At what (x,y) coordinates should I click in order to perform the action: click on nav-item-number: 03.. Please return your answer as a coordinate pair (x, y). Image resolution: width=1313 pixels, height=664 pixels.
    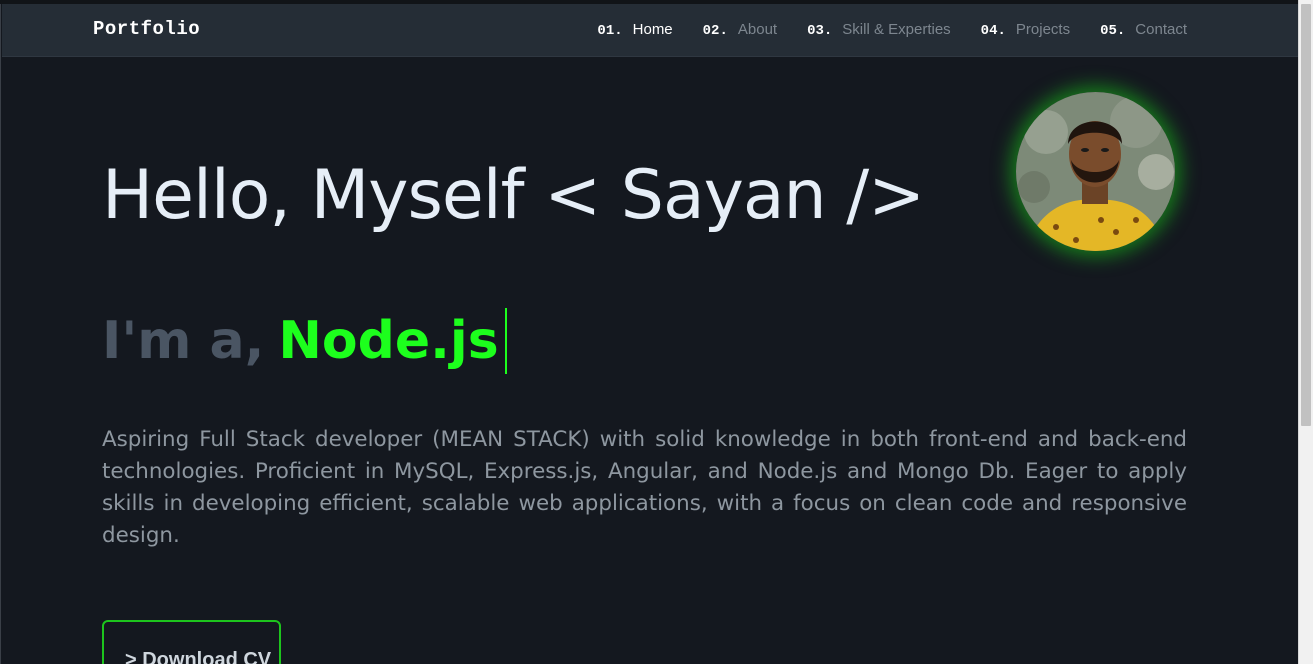
    Looking at the image, I should click on (820, 31).